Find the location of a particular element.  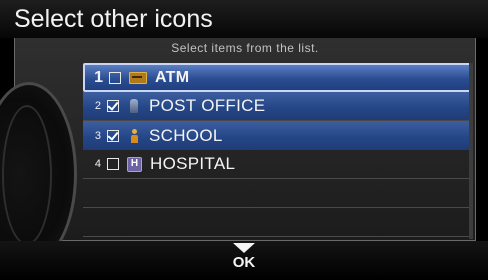

selector-knob is located at coordinates (38, 174).